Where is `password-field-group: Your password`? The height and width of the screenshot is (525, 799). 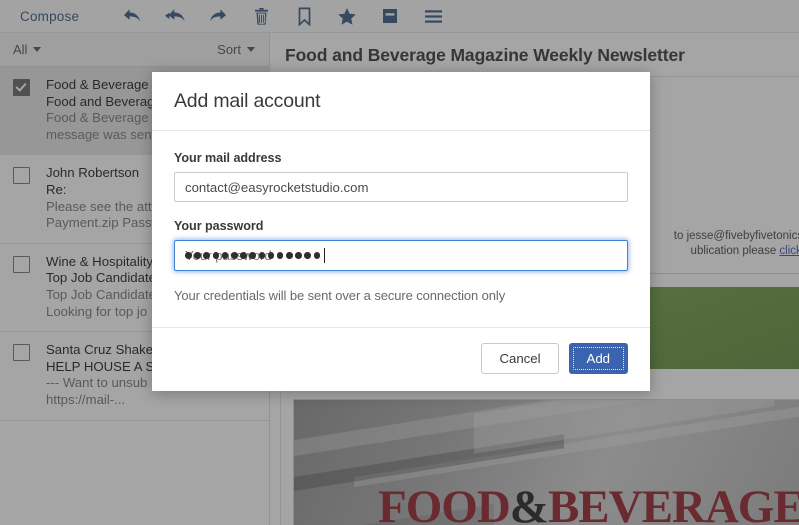
password-field-group: Your password is located at coordinates (401, 245).